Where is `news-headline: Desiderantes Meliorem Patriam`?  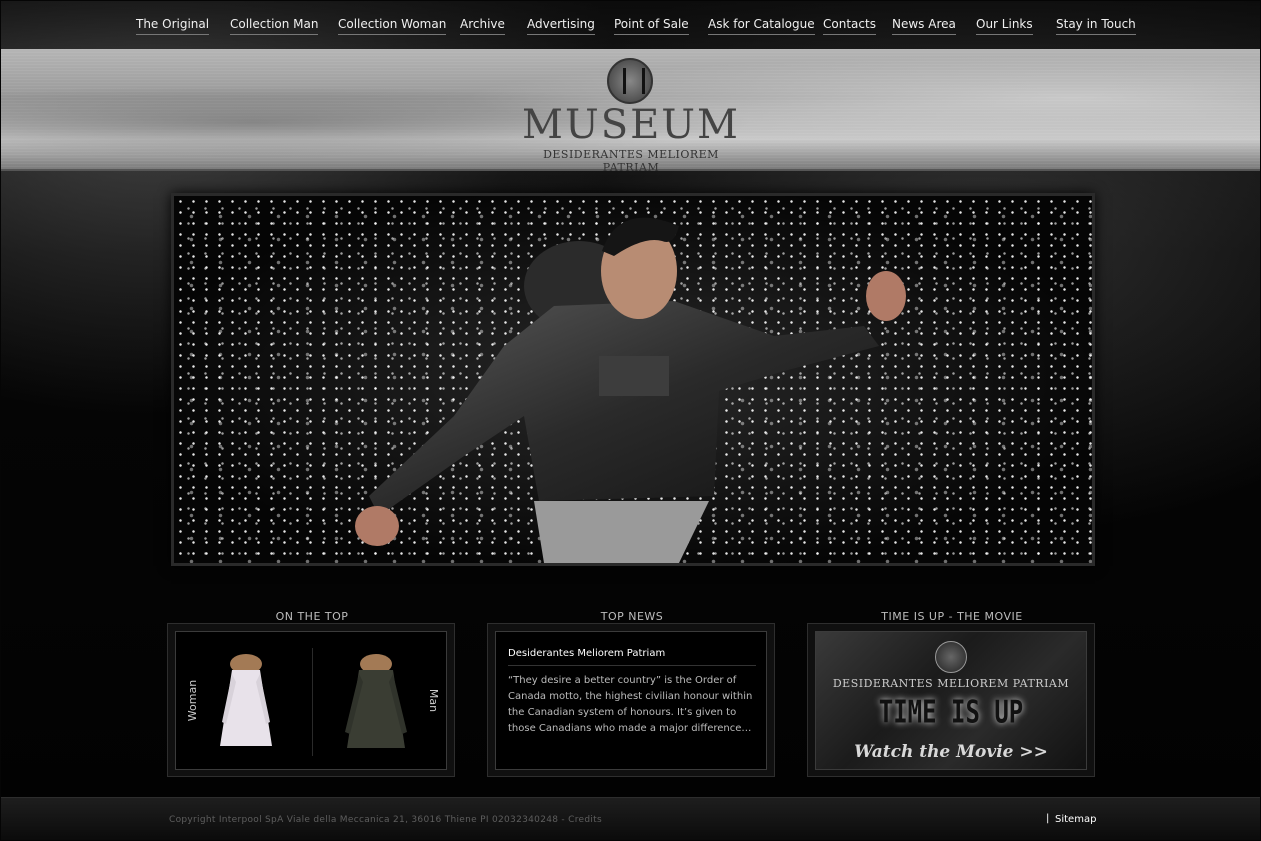
news-headline: Desiderantes Meliorem Patriam is located at coordinates (632, 657).